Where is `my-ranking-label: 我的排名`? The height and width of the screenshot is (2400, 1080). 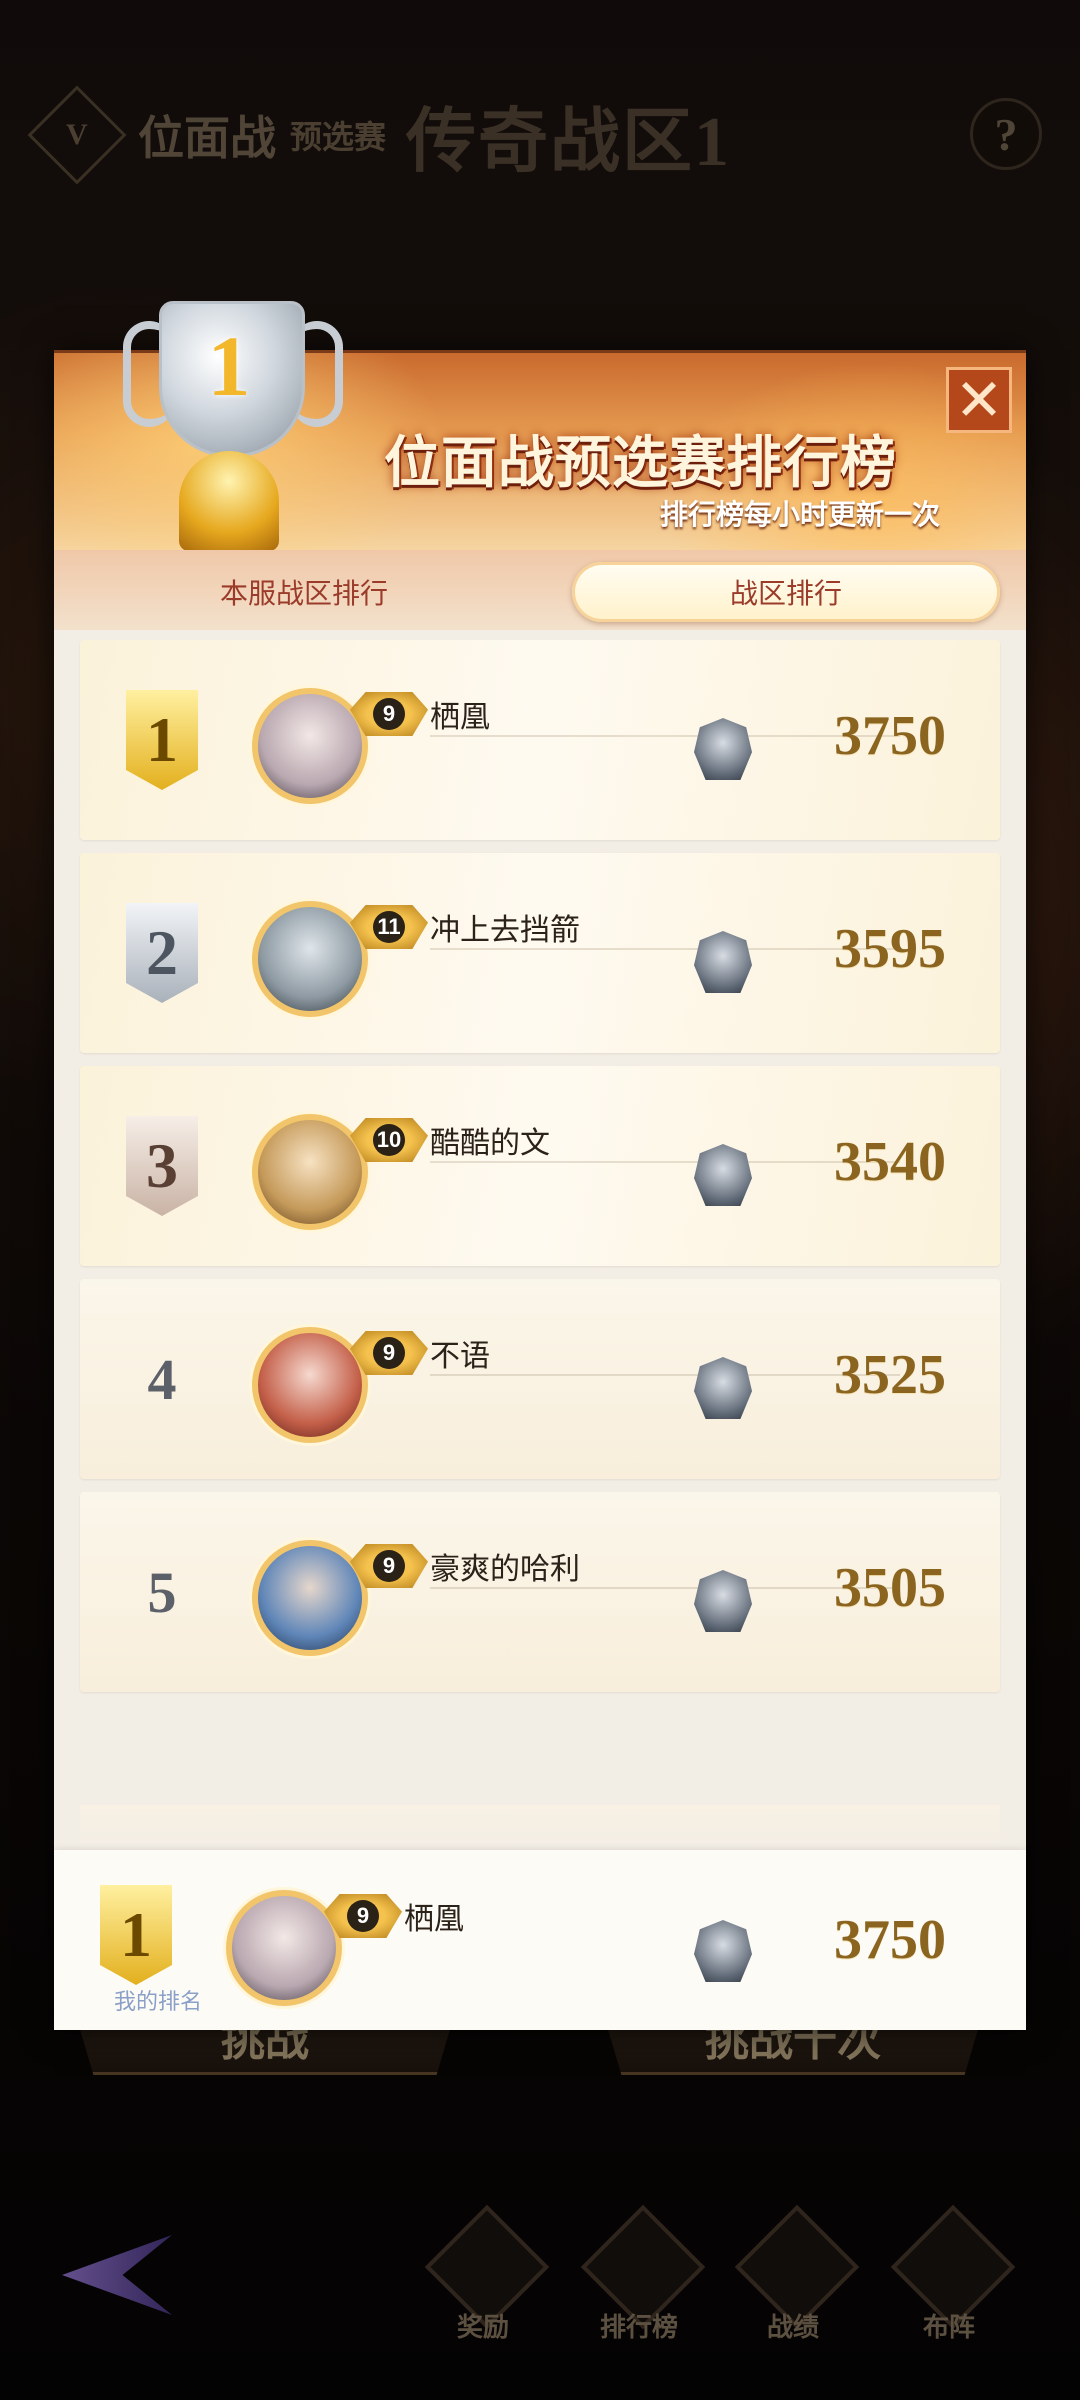 my-ranking-label: 我的排名 is located at coordinates (158, 2001).